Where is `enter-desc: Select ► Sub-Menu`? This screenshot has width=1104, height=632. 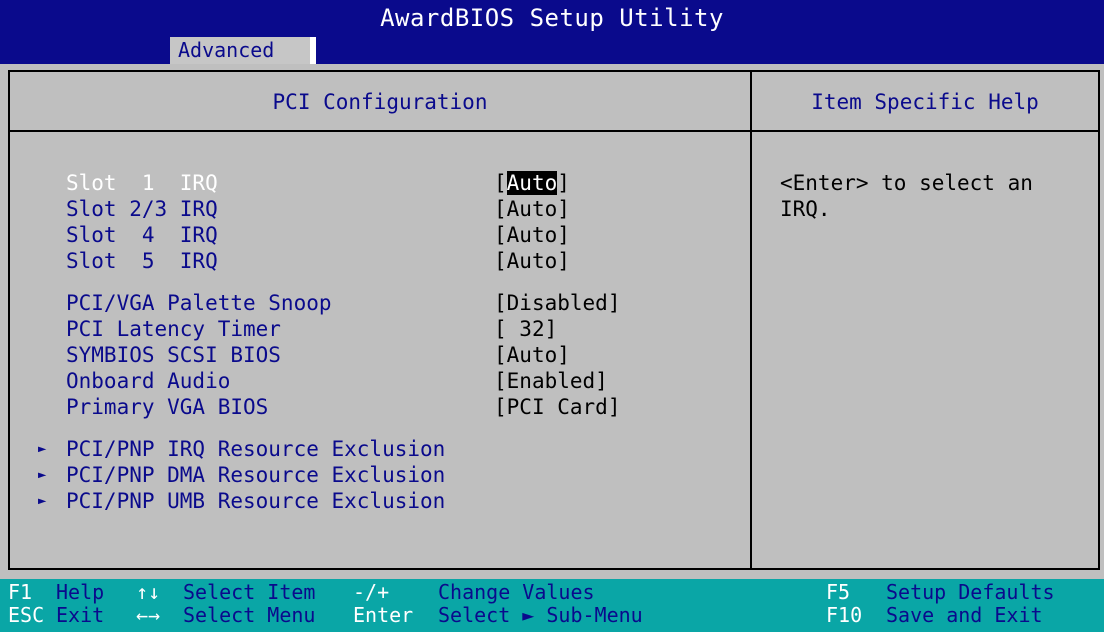 enter-desc: Select ► Sub-Menu is located at coordinates (540, 615).